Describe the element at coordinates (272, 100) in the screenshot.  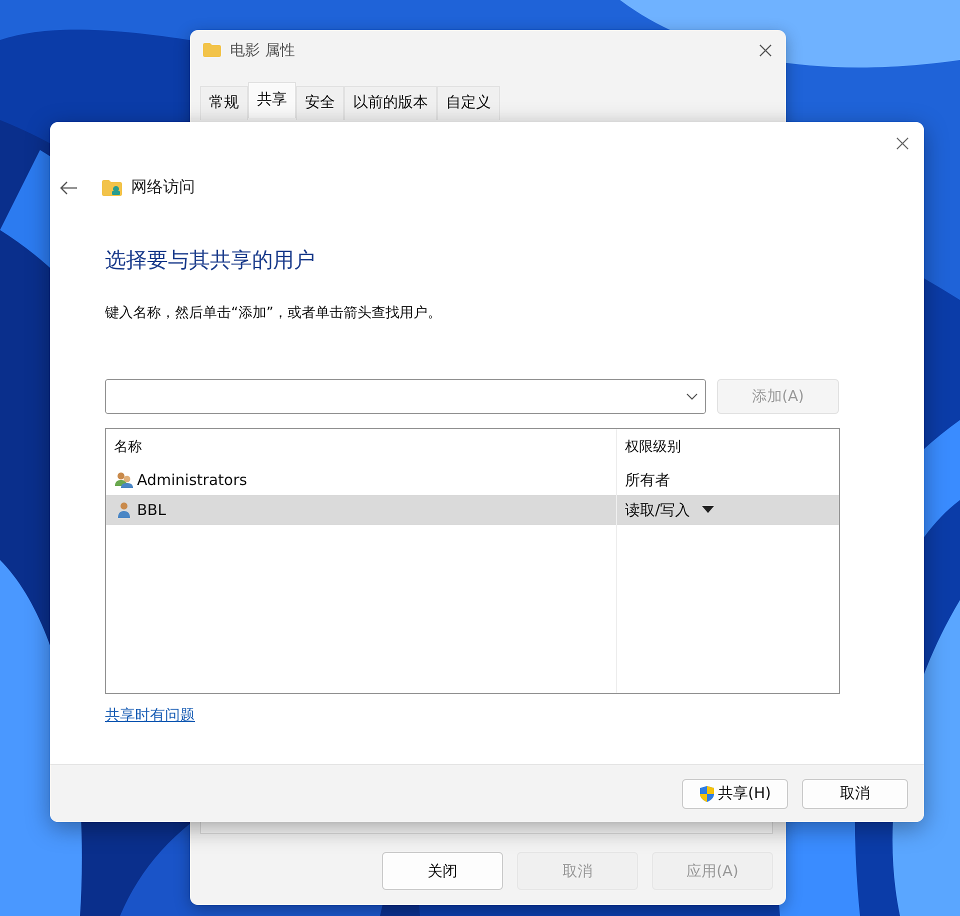
I see `tab: 共享` at that location.